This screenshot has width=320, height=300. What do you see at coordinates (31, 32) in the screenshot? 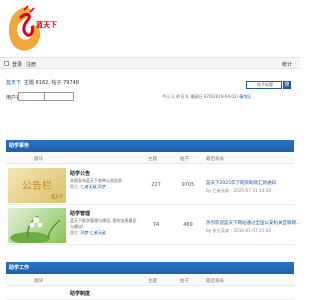
I see `site-logo: 蓝天下` at bounding box center [31, 32].